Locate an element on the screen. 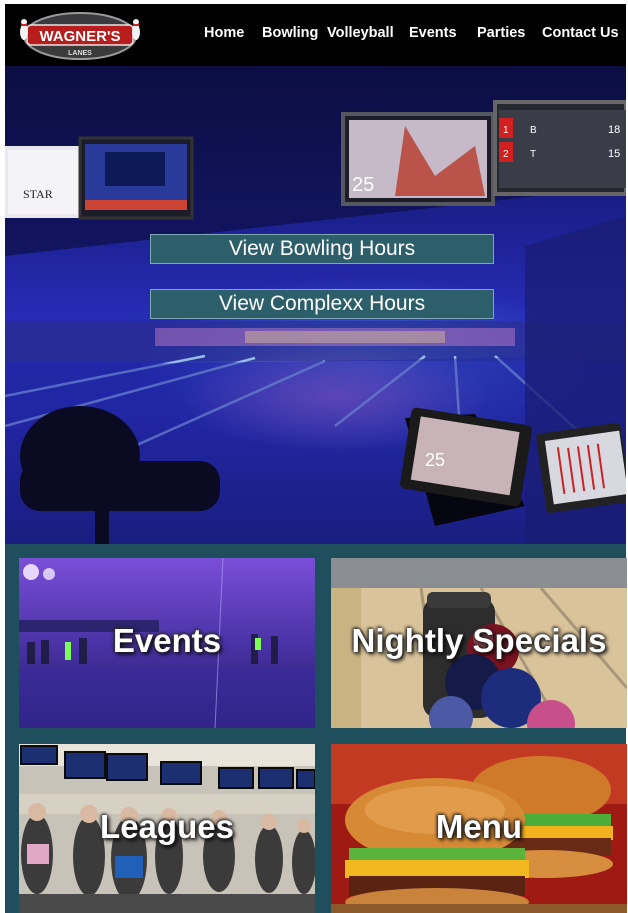 The width and height of the screenshot is (628, 913). logo-graphic: WAGNER'S LANES is located at coordinates (80, 36).